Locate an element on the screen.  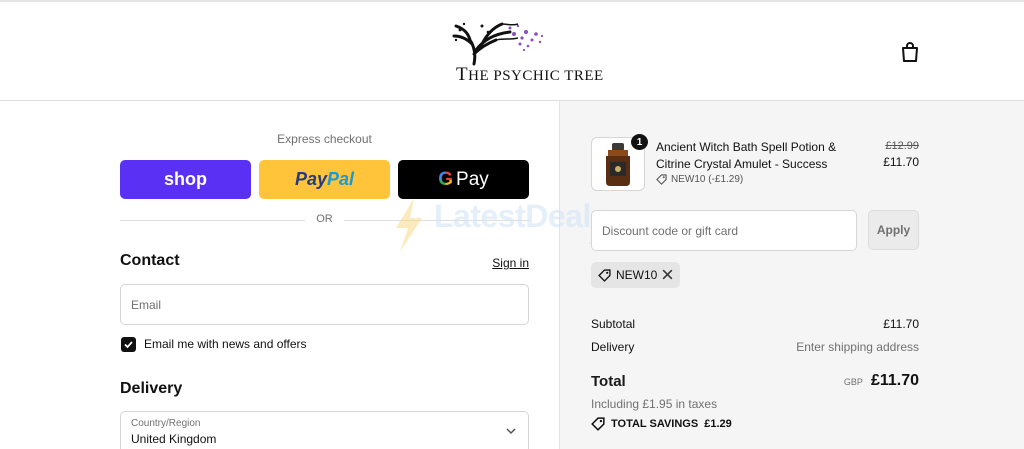
sign-in-link: Sign in is located at coordinates (504, 263).